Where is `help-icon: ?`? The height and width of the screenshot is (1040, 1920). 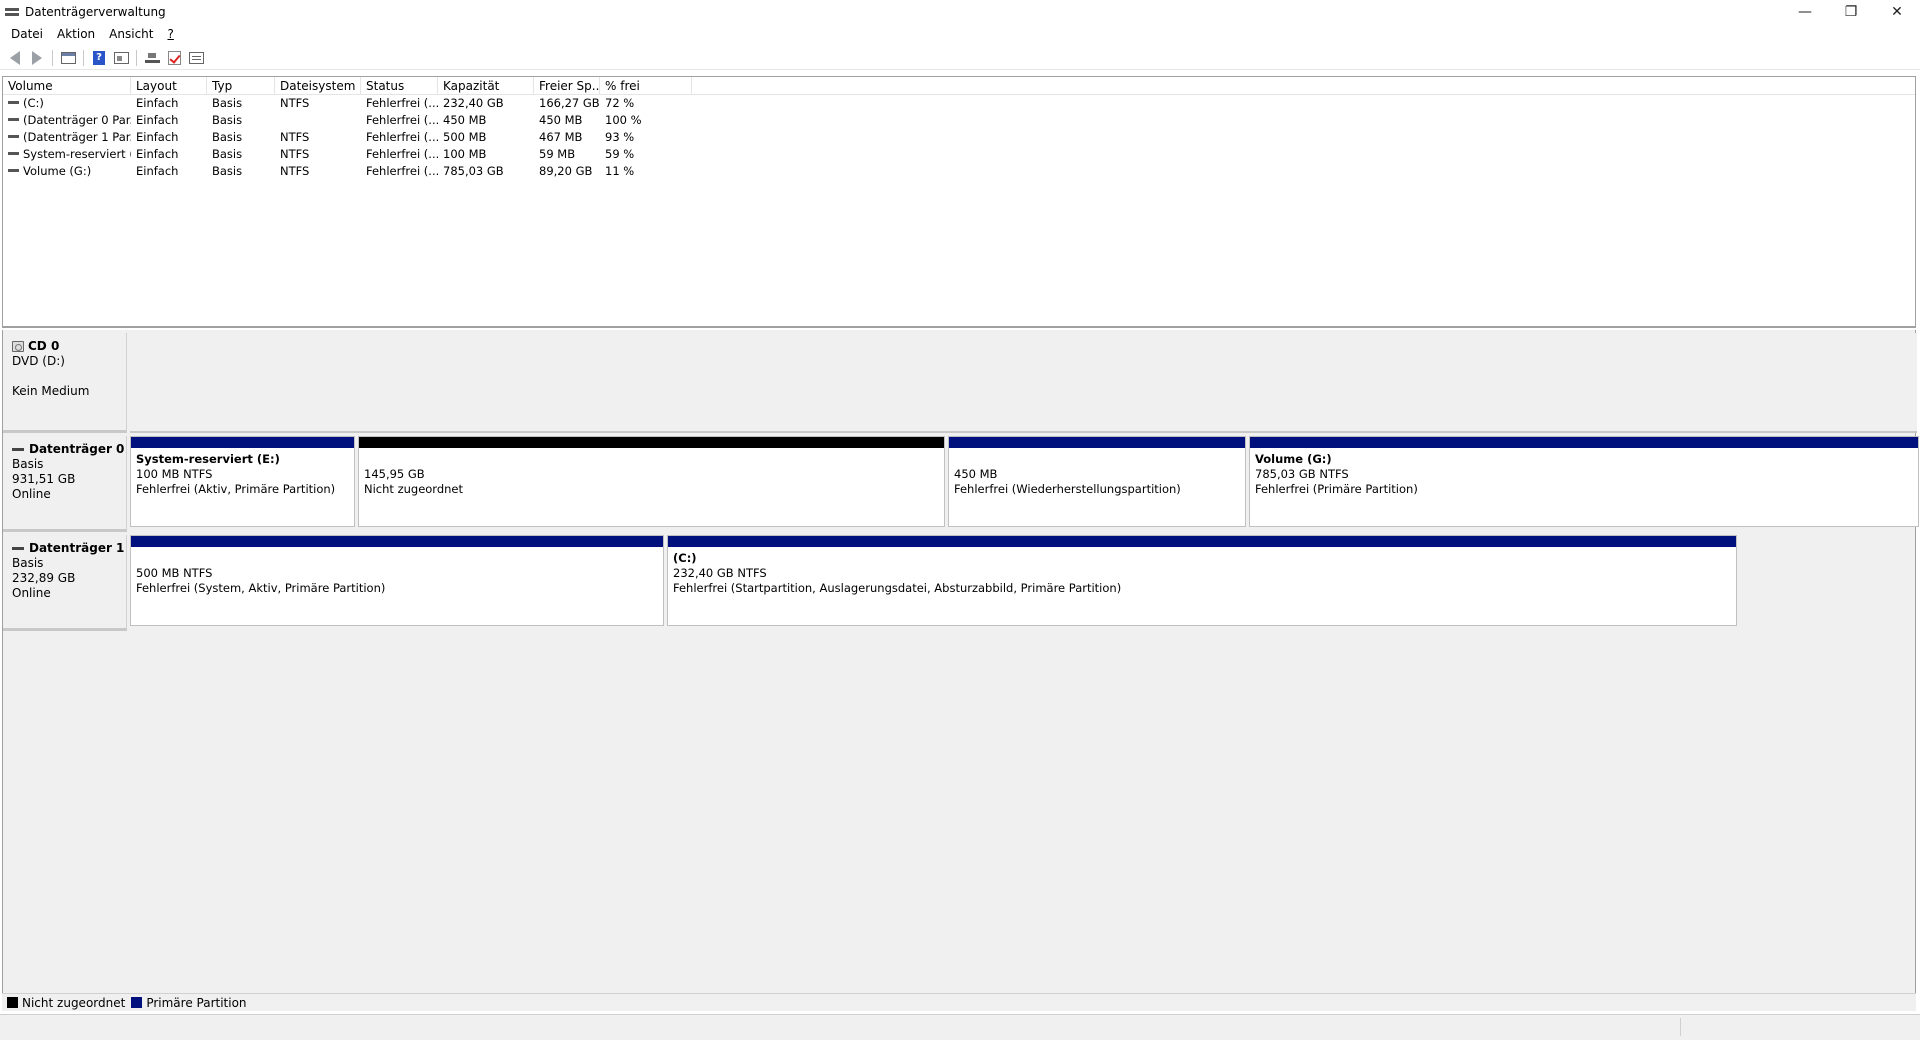
help-icon: ? is located at coordinates (99, 57).